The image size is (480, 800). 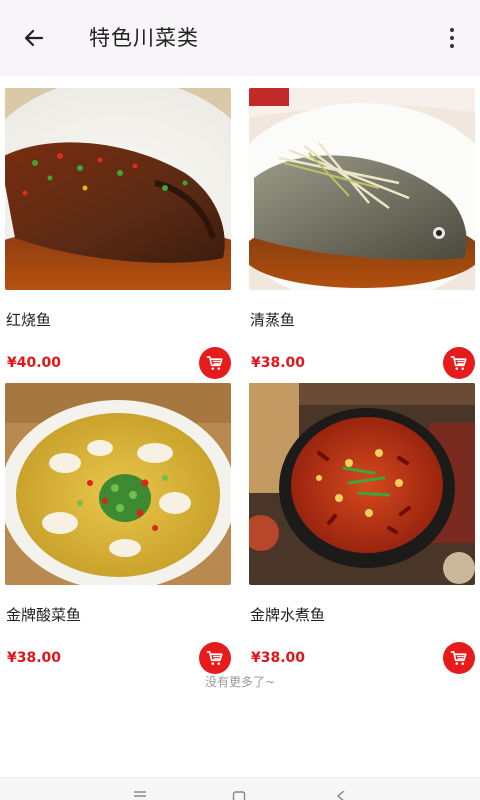 What do you see at coordinates (362, 189) in the screenshot?
I see `steamed-fish-photo` at bounding box center [362, 189].